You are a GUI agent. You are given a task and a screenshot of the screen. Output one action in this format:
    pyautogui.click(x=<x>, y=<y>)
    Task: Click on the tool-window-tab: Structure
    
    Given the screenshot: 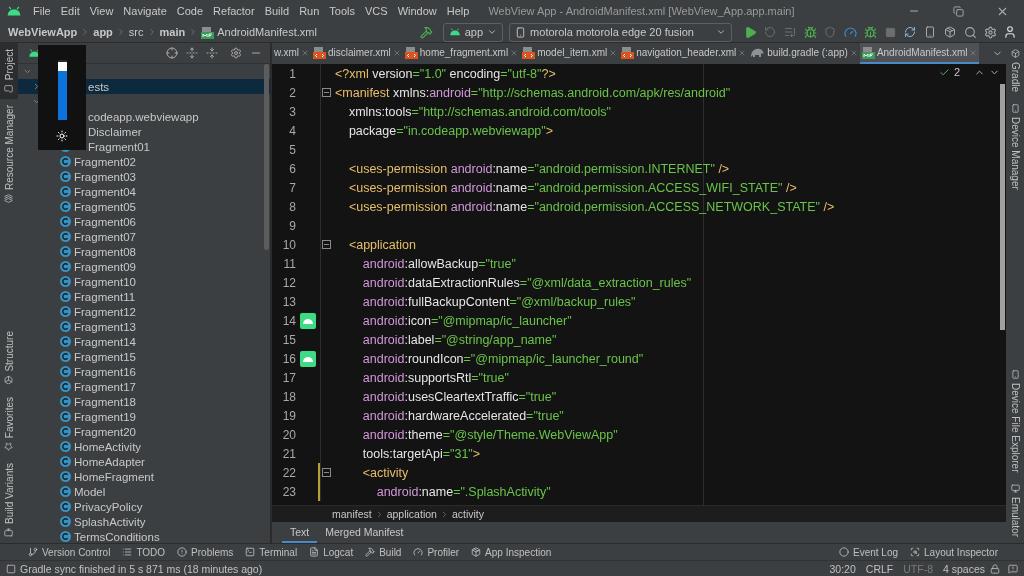 What is the action you would take?
    pyautogui.click(x=9, y=358)
    